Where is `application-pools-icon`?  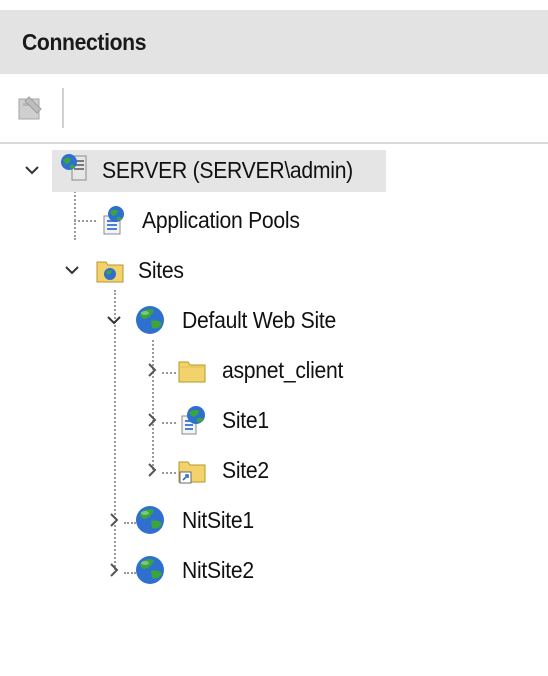 application-pools-icon is located at coordinates (113, 220).